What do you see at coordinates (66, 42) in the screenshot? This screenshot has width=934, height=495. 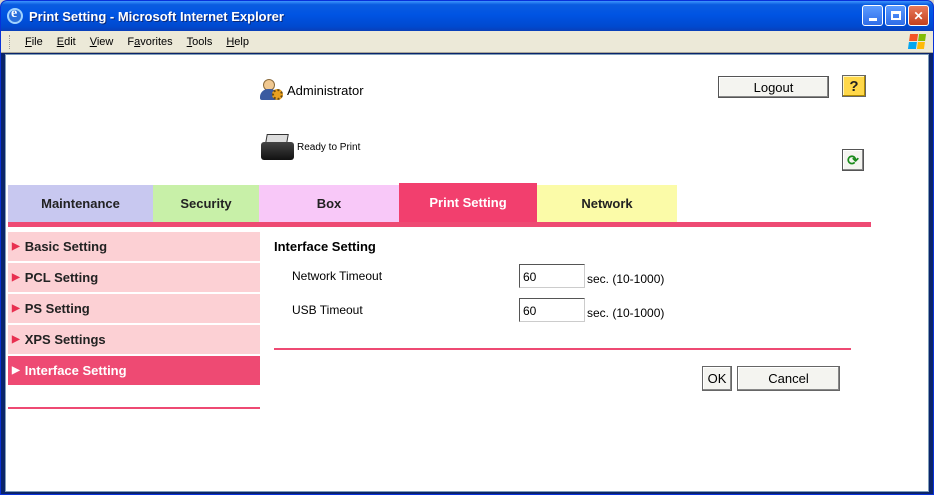 I see `menu-edit: Edit` at bounding box center [66, 42].